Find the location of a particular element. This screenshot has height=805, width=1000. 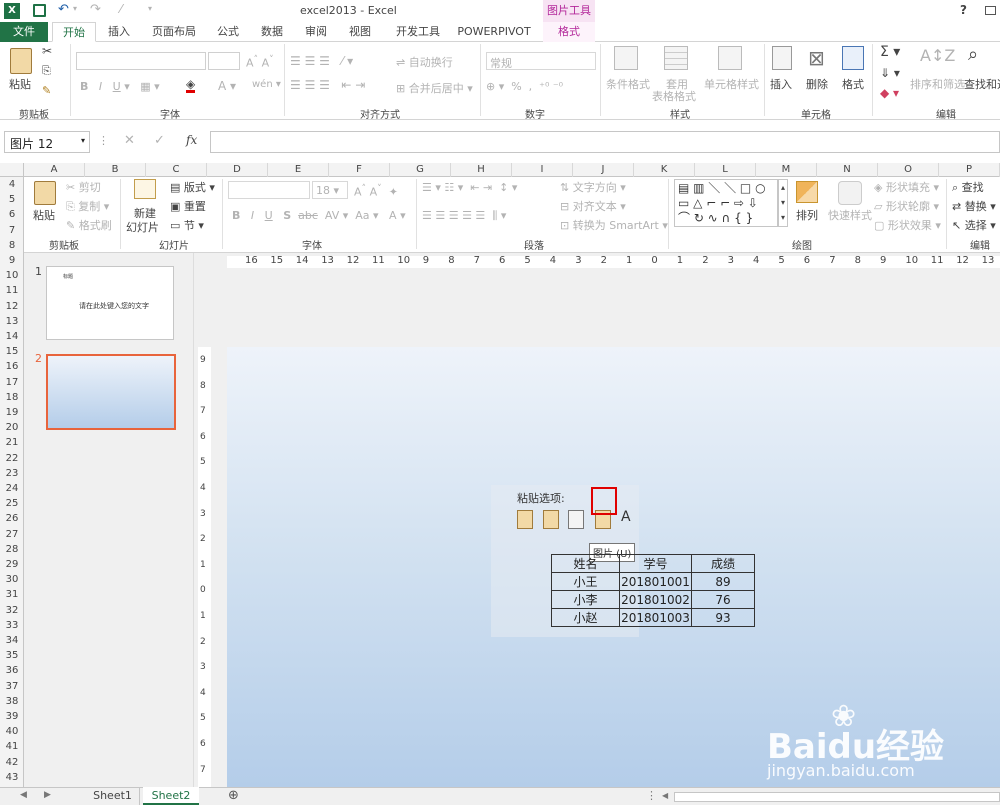

row-header: 4 is located at coordinates (12, 184).